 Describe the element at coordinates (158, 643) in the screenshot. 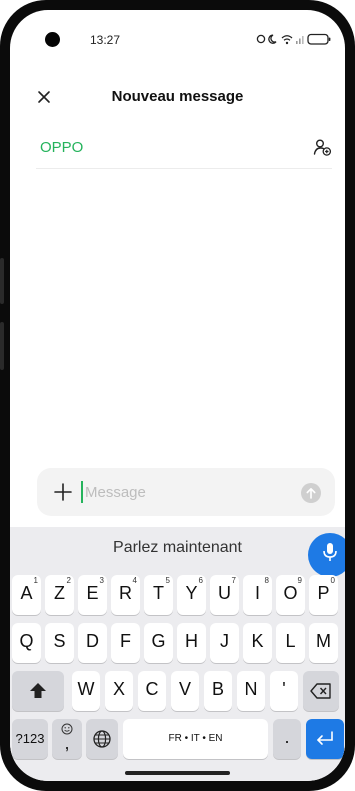

I see `key-g: G` at that location.